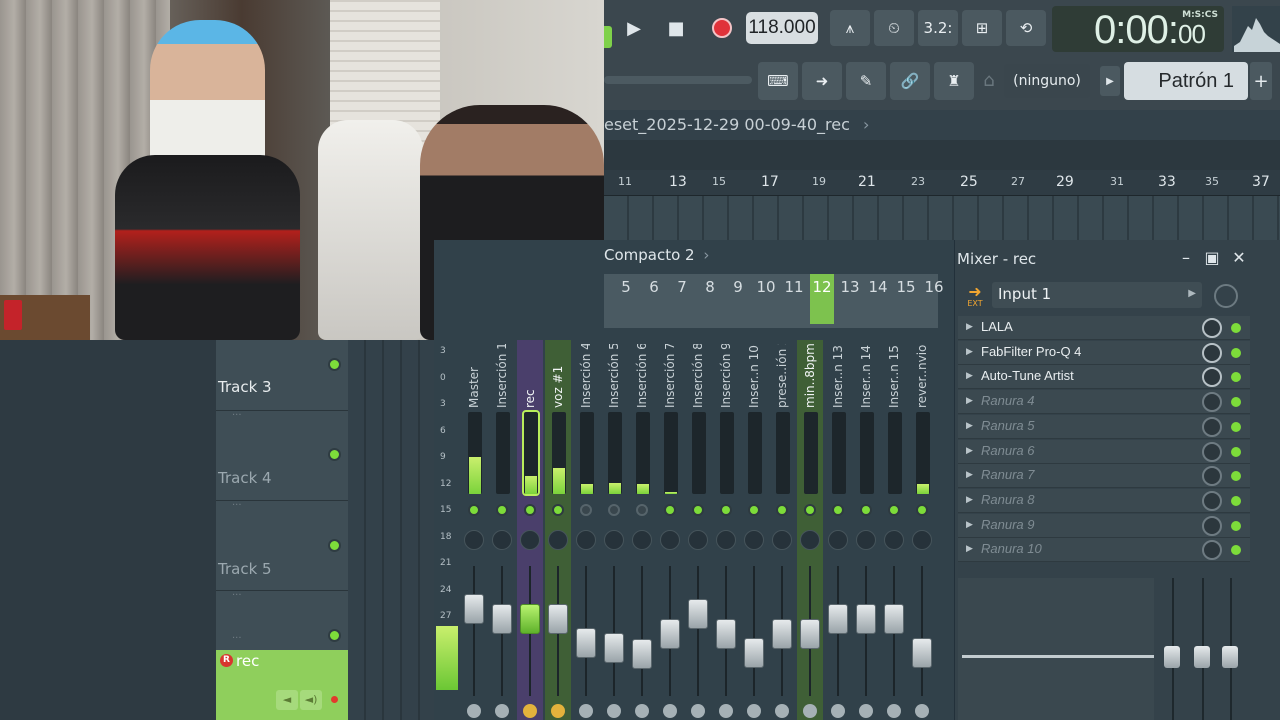 The width and height of the screenshot is (1280, 720). Describe the element at coordinates (894, 28) in the screenshot. I see `wait-icon: ⏲` at that location.